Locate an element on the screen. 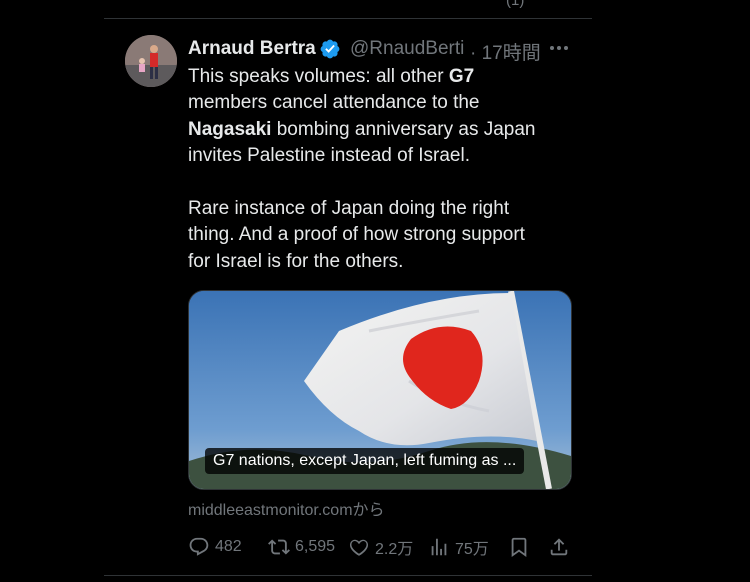 The width and height of the screenshot is (750, 582). views-button: 75万 is located at coordinates (458, 547).